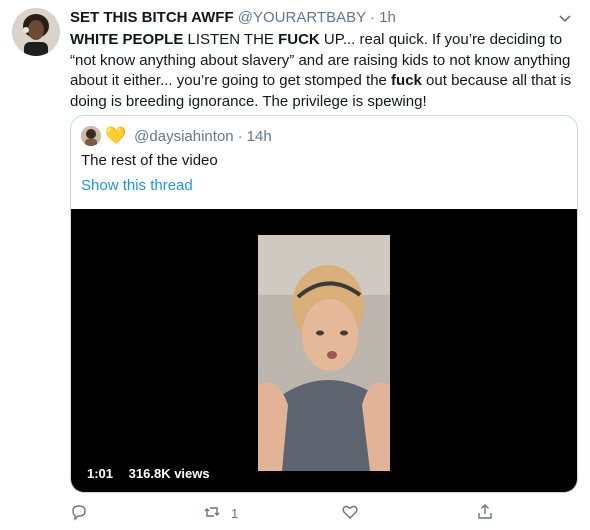  Describe the element at coordinates (212, 513) in the screenshot. I see `retweet-icon` at that location.